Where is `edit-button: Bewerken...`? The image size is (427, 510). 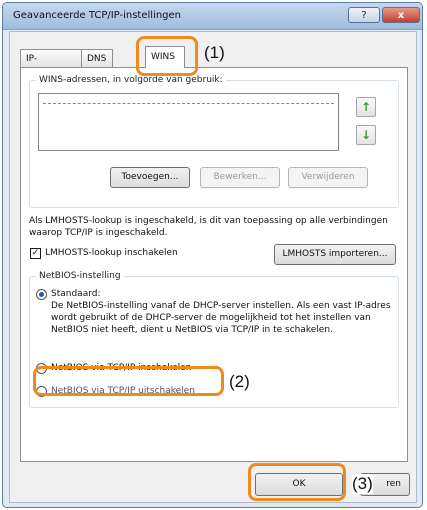
edit-button: Bewerken... is located at coordinates (240, 177).